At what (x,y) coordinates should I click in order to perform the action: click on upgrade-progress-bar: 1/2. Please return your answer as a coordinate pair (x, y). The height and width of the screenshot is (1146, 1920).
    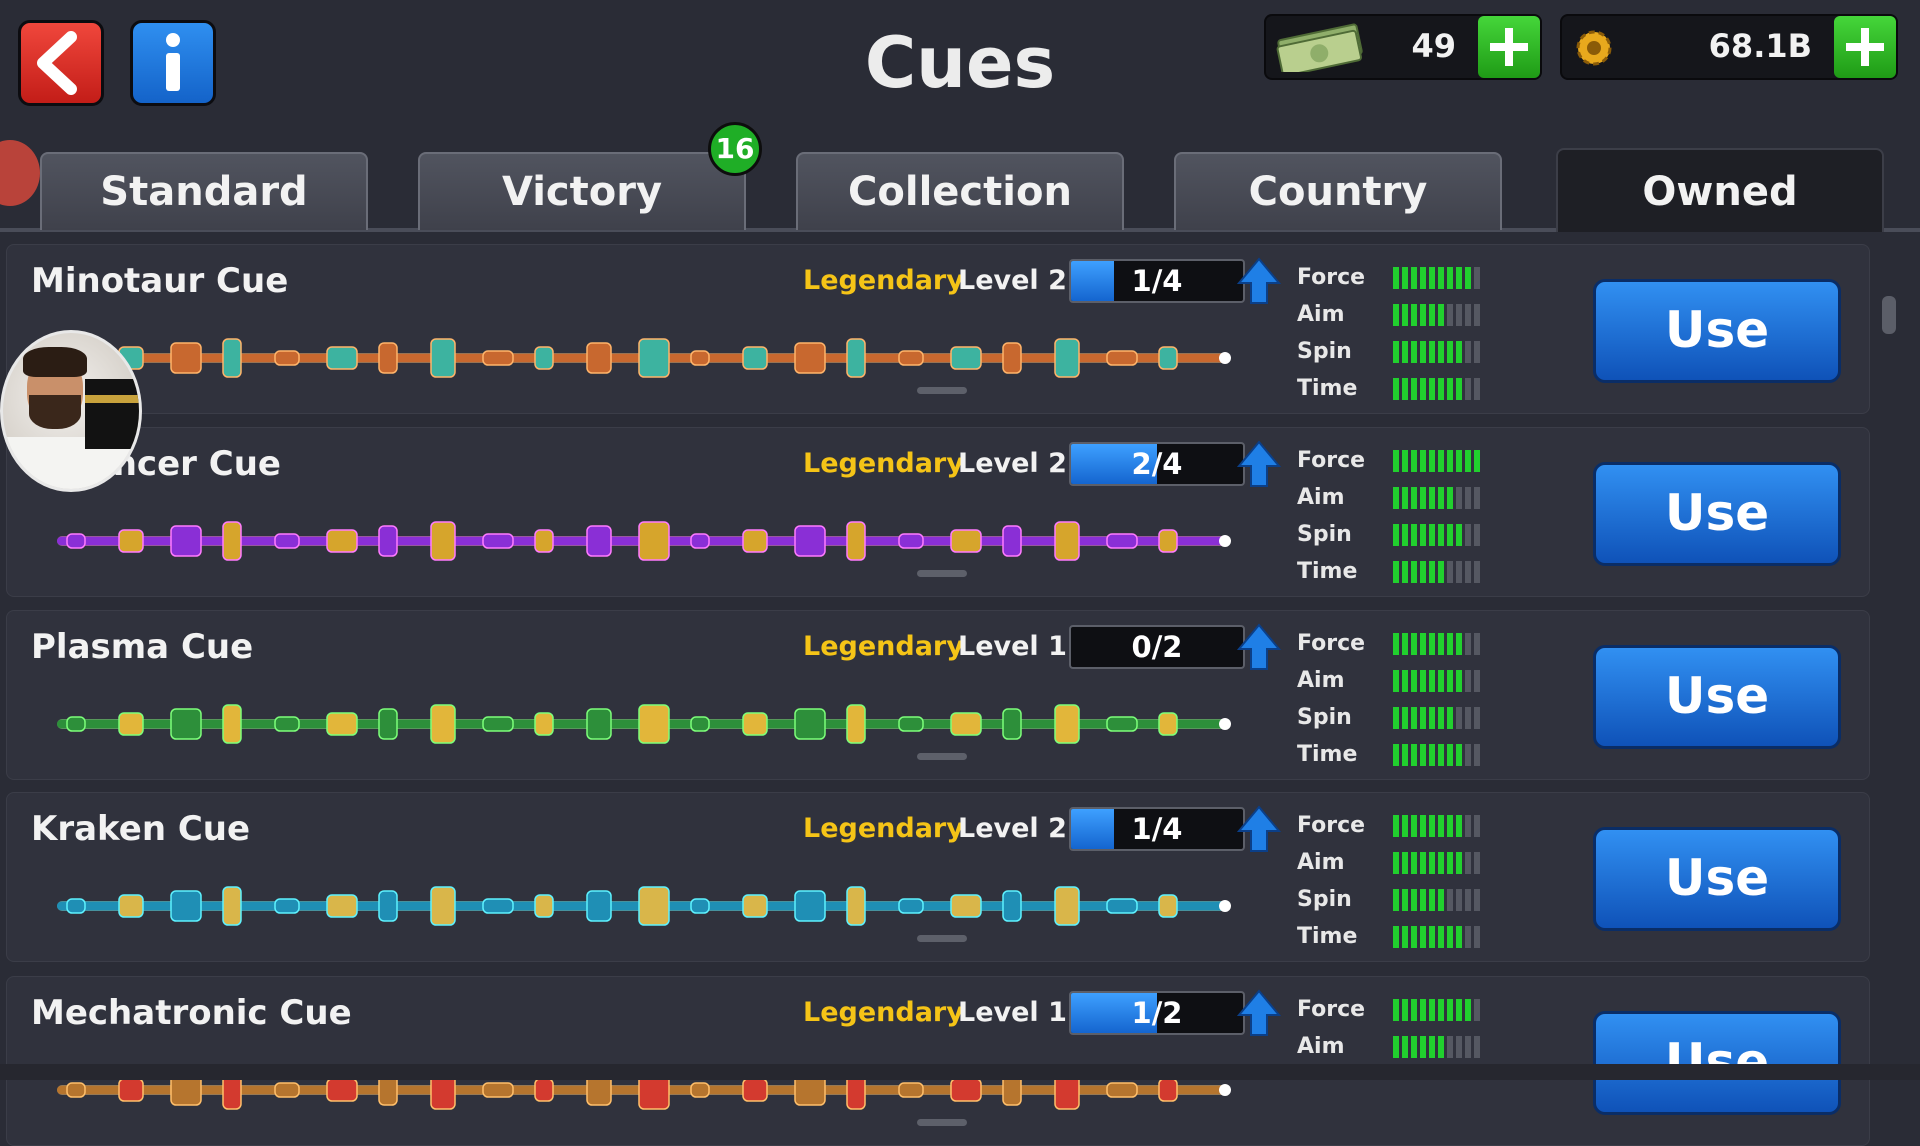
    Looking at the image, I should click on (1157, 1013).